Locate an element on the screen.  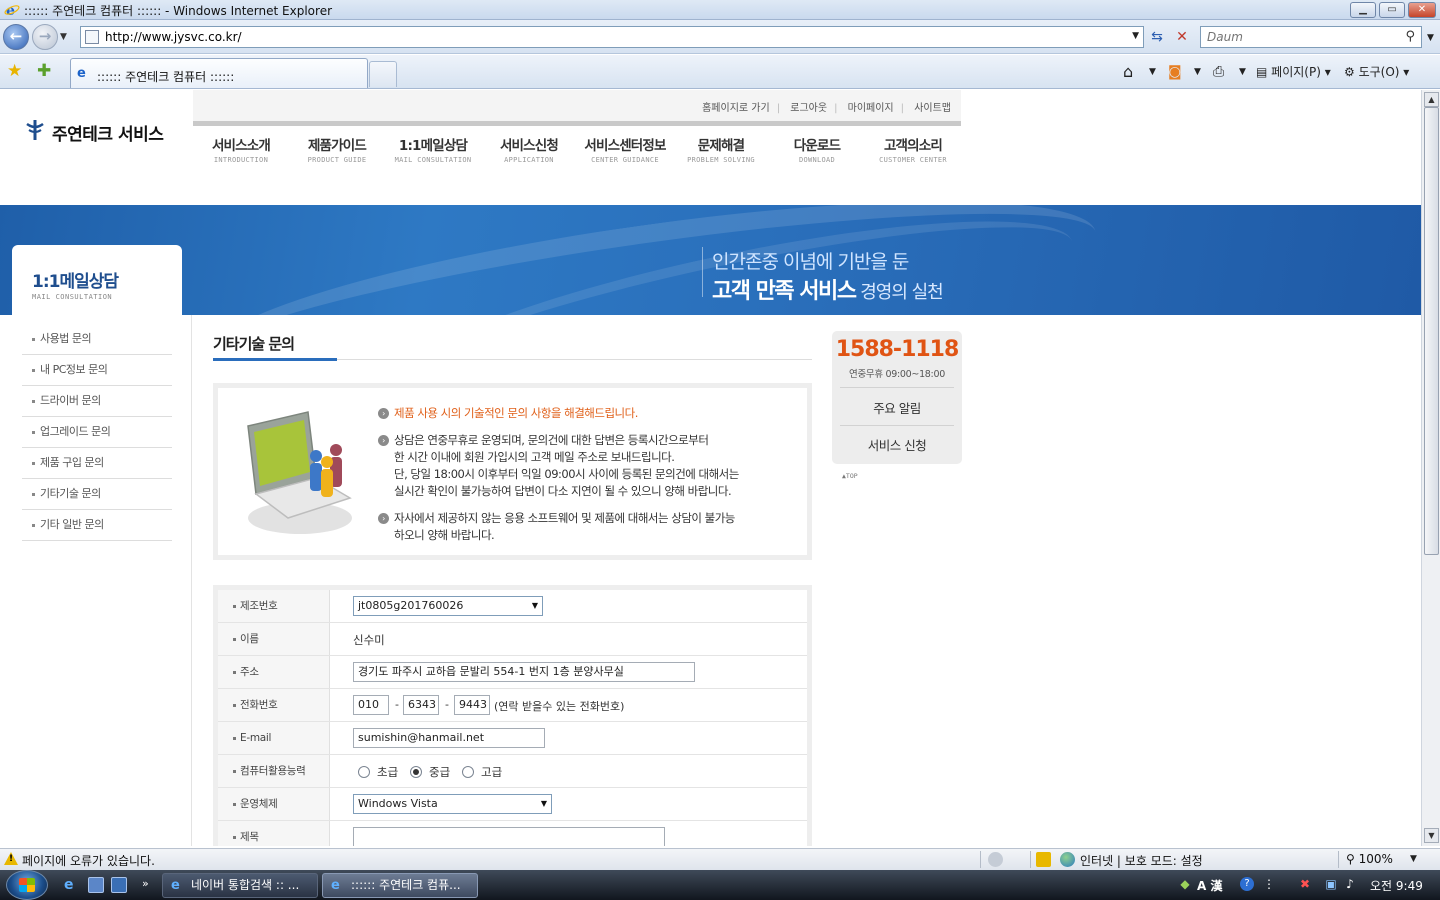
util-link-mypage: 마이페이지 is located at coordinates (871, 108).